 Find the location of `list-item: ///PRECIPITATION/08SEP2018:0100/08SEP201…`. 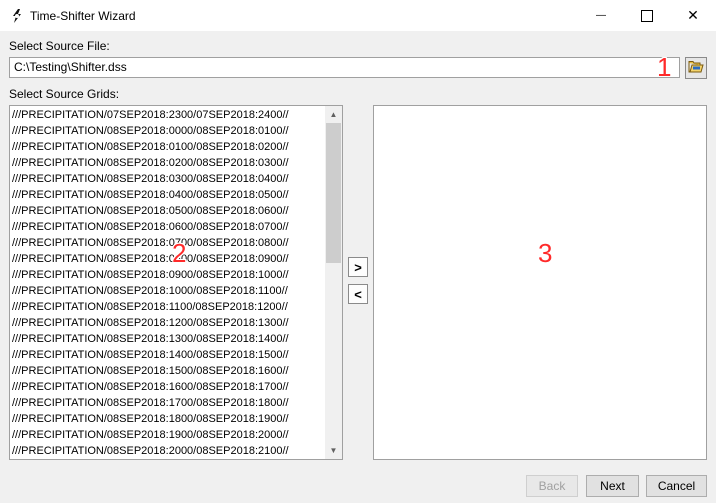

list-item: ///PRECIPITATION/08SEP2018:0100/08SEP201… is located at coordinates (168, 147).